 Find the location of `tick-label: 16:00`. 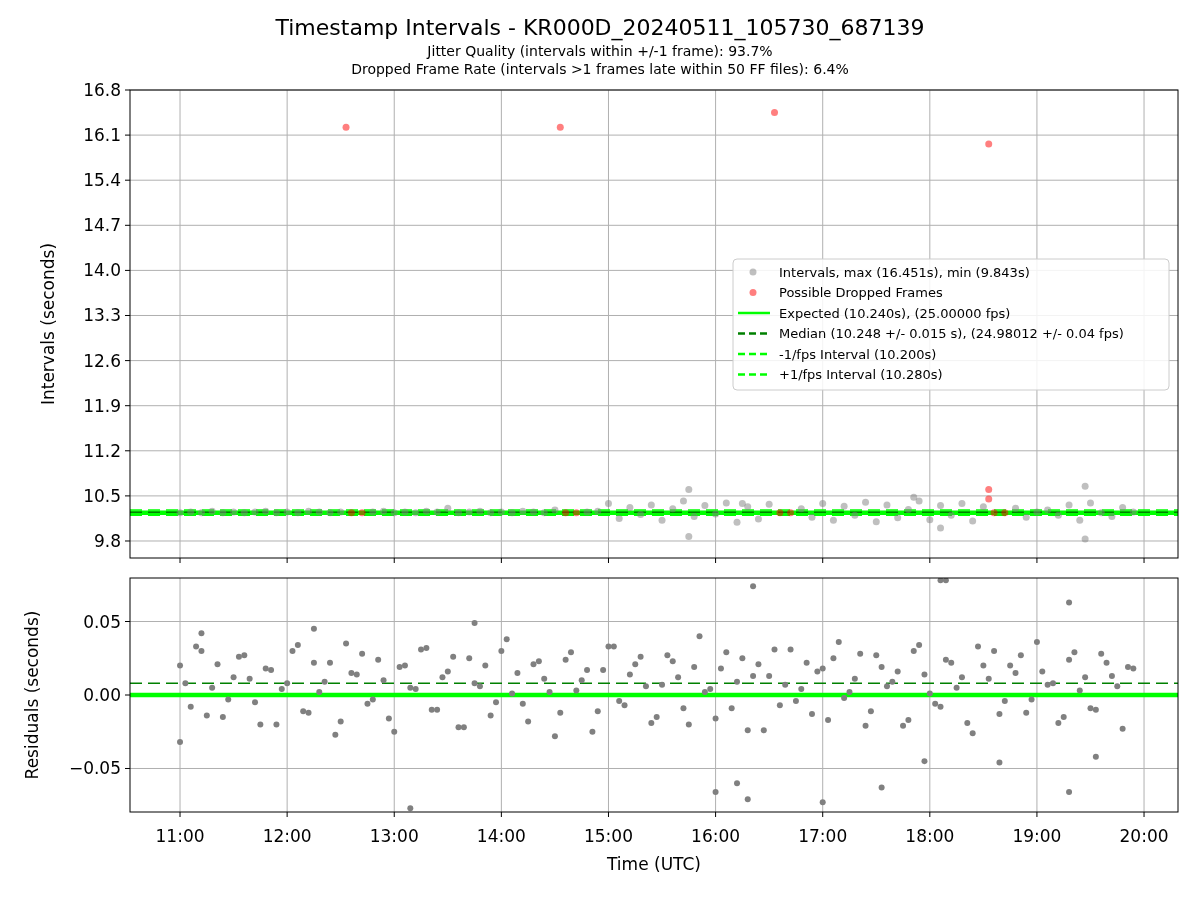

tick-label: 16:00 is located at coordinates (716, 836).